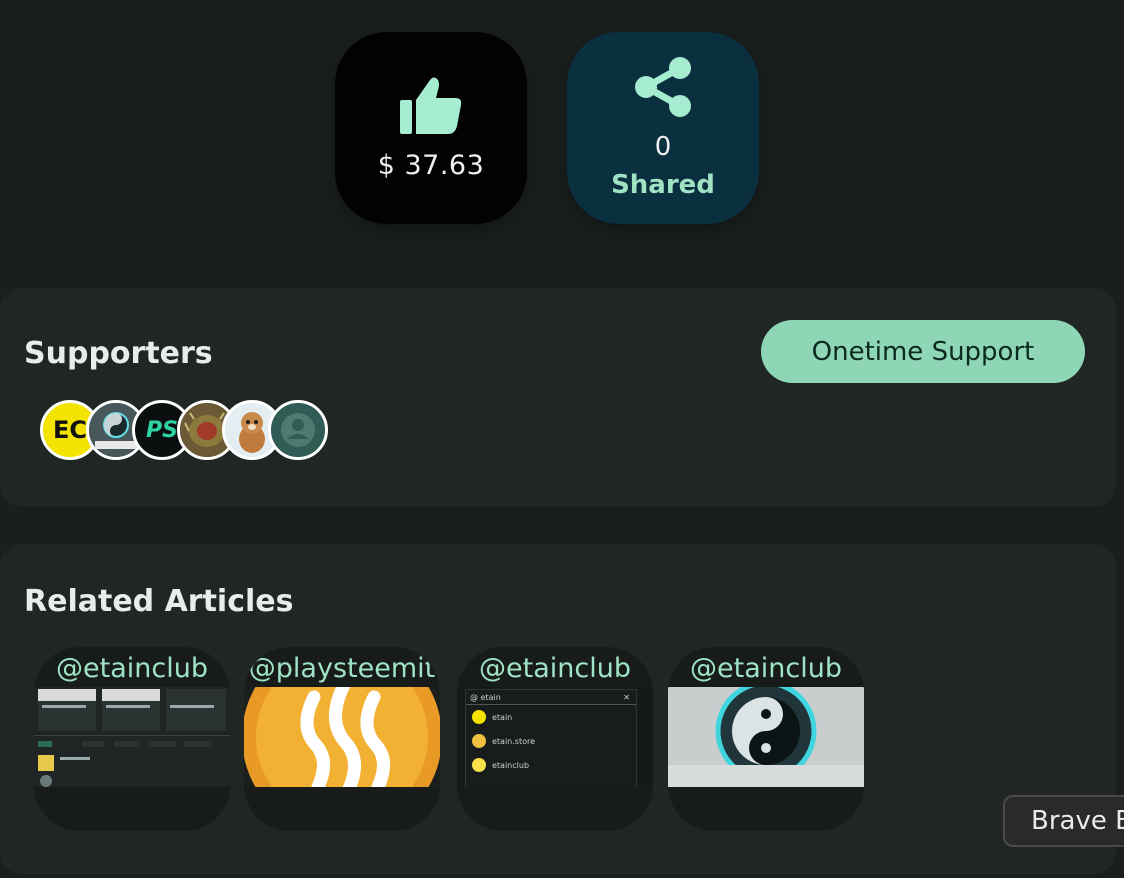 The height and width of the screenshot is (878, 1124). Describe the element at coordinates (490, 697) in the screenshot. I see `mention-search-input: etain` at that location.